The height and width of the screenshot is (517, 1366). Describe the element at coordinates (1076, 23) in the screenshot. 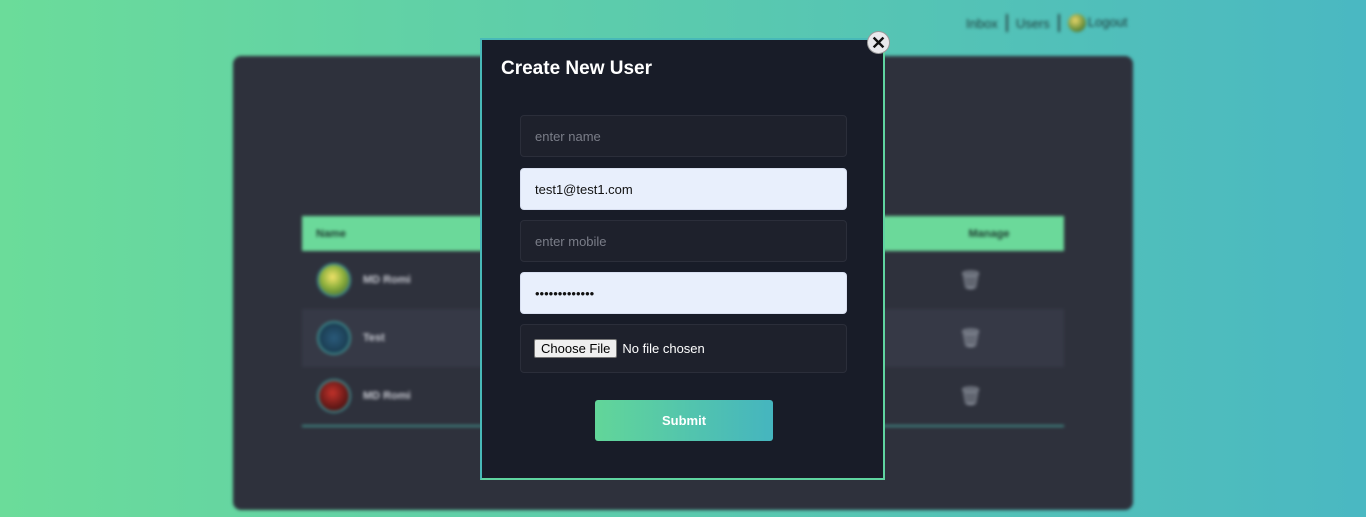

I see `user-avatar-icon` at that location.